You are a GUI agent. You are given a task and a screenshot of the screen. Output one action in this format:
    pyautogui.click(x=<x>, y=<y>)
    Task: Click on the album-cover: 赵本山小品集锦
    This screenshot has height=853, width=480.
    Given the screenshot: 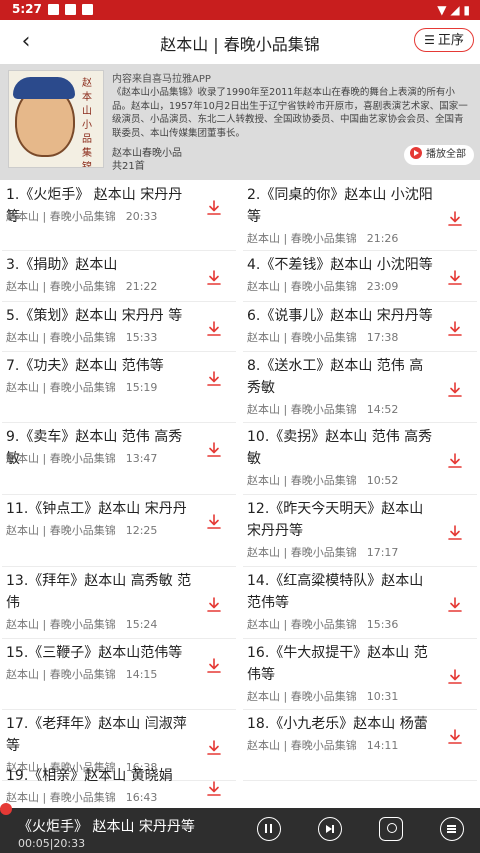 What is the action you would take?
    pyautogui.click(x=56, y=119)
    